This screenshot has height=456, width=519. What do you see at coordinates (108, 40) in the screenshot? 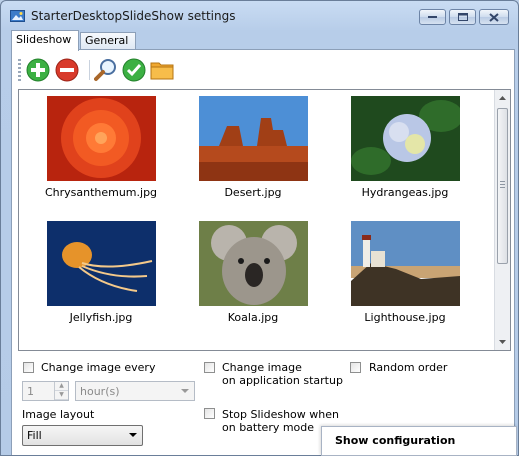
I see `tab-general: General` at bounding box center [108, 40].